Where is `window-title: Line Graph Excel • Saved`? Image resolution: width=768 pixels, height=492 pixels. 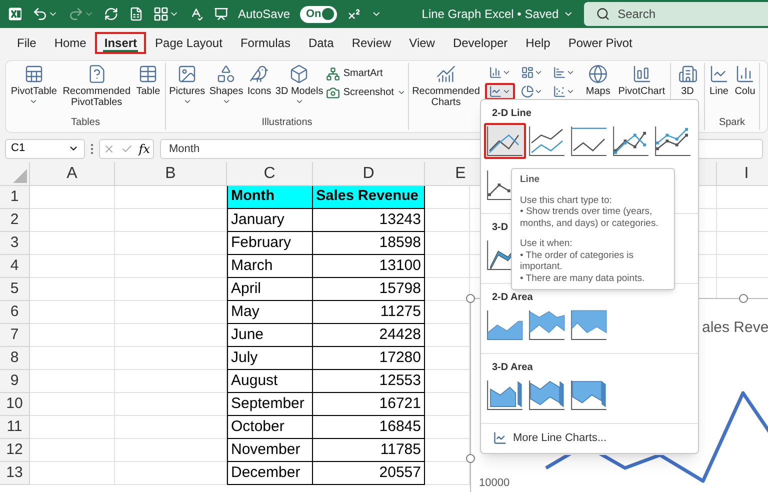 window-title: Line Graph Excel • Saved is located at coordinates (490, 14).